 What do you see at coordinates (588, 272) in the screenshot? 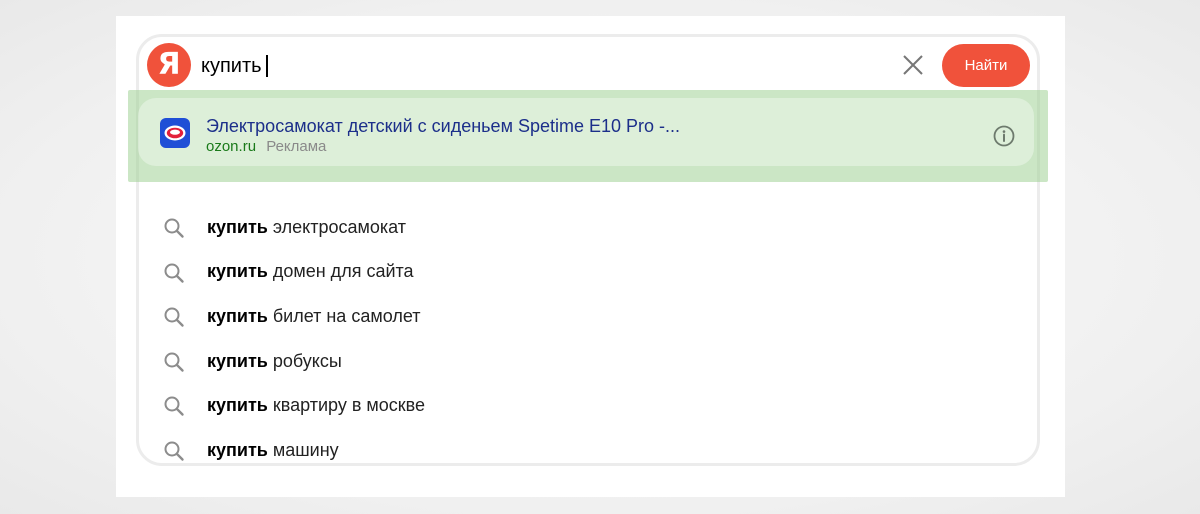
I see `suggest-item: купить домен для сайта` at bounding box center [588, 272].